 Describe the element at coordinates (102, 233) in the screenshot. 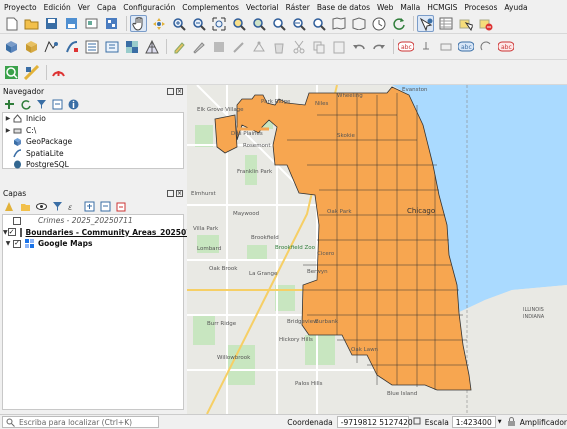

I see `layer-item: ▼ ✓ Boundaries - Community Areas_20250711` at that location.